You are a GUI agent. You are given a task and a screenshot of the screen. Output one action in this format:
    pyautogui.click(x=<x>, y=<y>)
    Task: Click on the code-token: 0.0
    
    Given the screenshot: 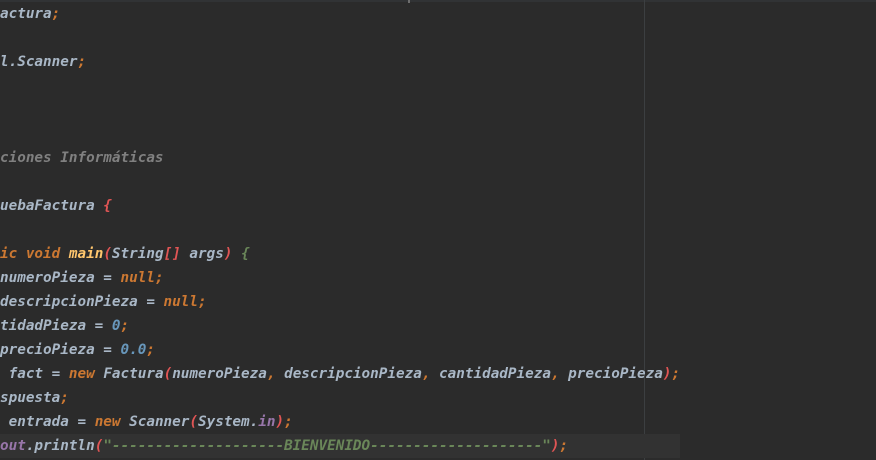 What is the action you would take?
    pyautogui.click(x=133, y=350)
    